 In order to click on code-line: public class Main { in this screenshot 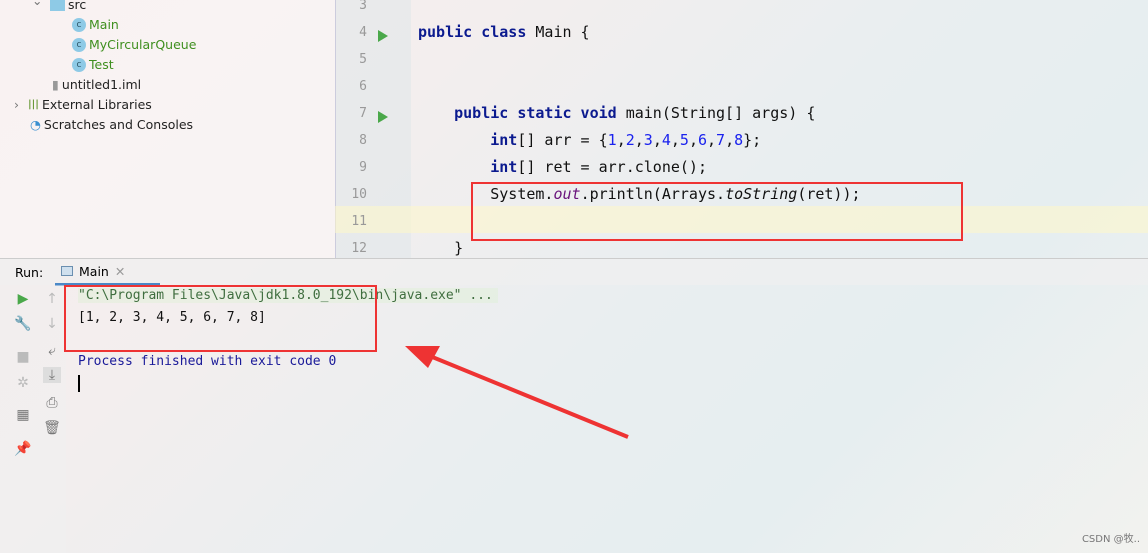, I will do `click(504, 32)`.